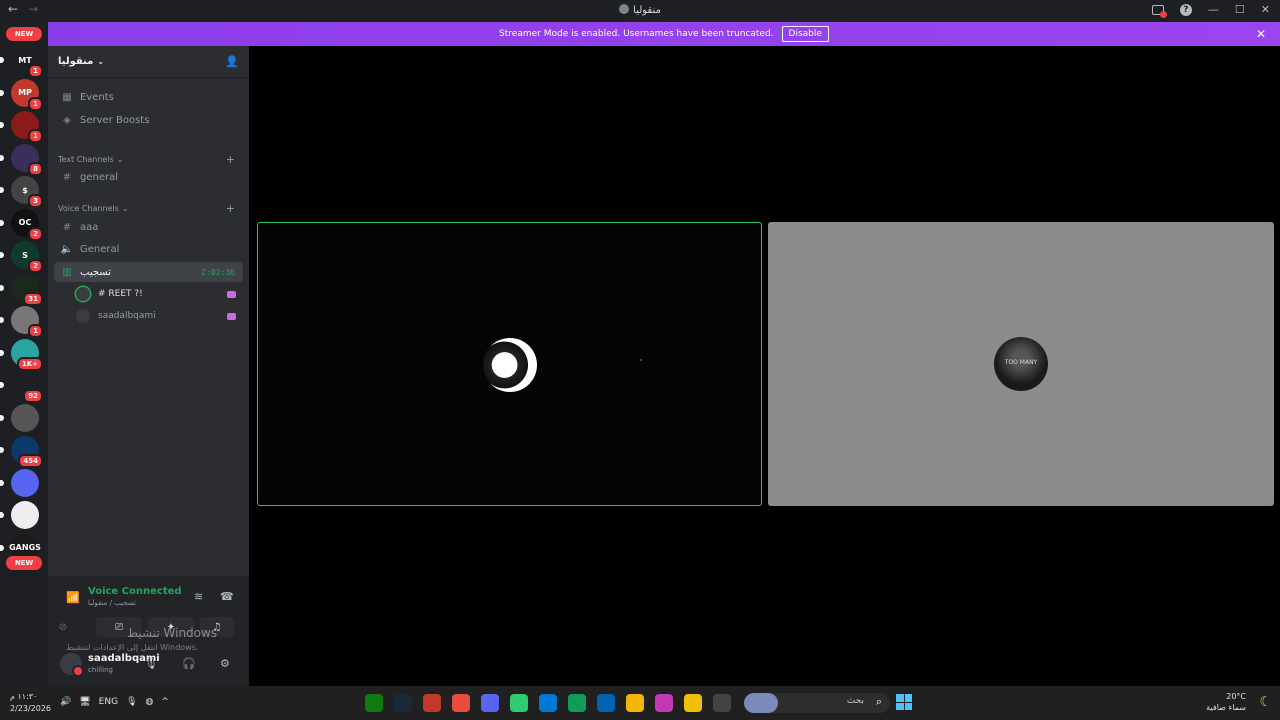 Image resolution: width=1280 pixels, height=720 pixels. Describe the element at coordinates (27, 257) in the screenshot. I see `server-icon: S2` at that location.